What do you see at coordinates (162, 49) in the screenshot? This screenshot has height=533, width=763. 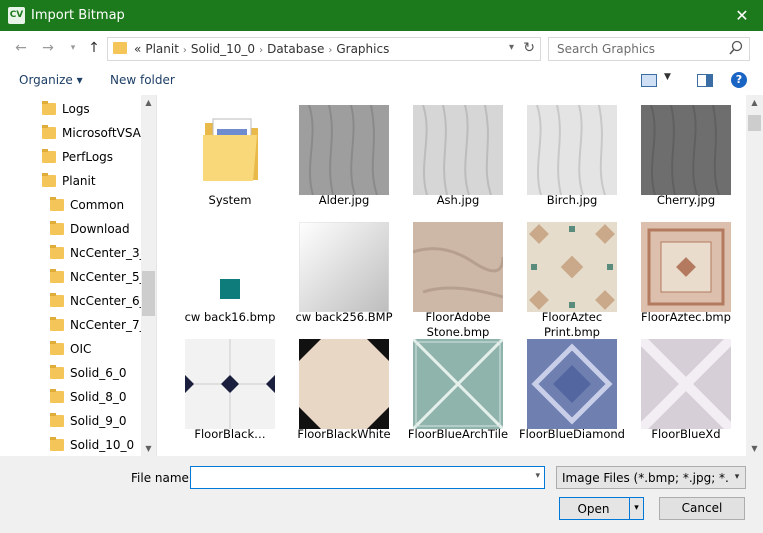 I see `breadcrumb-item: Planit` at bounding box center [162, 49].